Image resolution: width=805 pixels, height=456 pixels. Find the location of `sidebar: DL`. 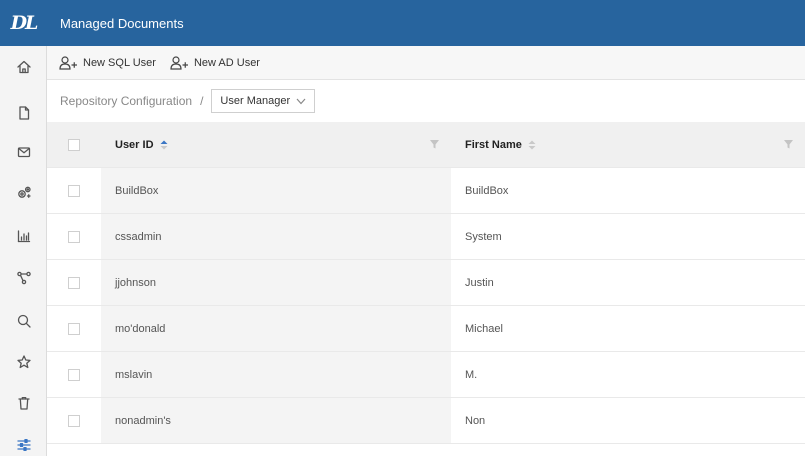

sidebar: DL is located at coordinates (23, 228).